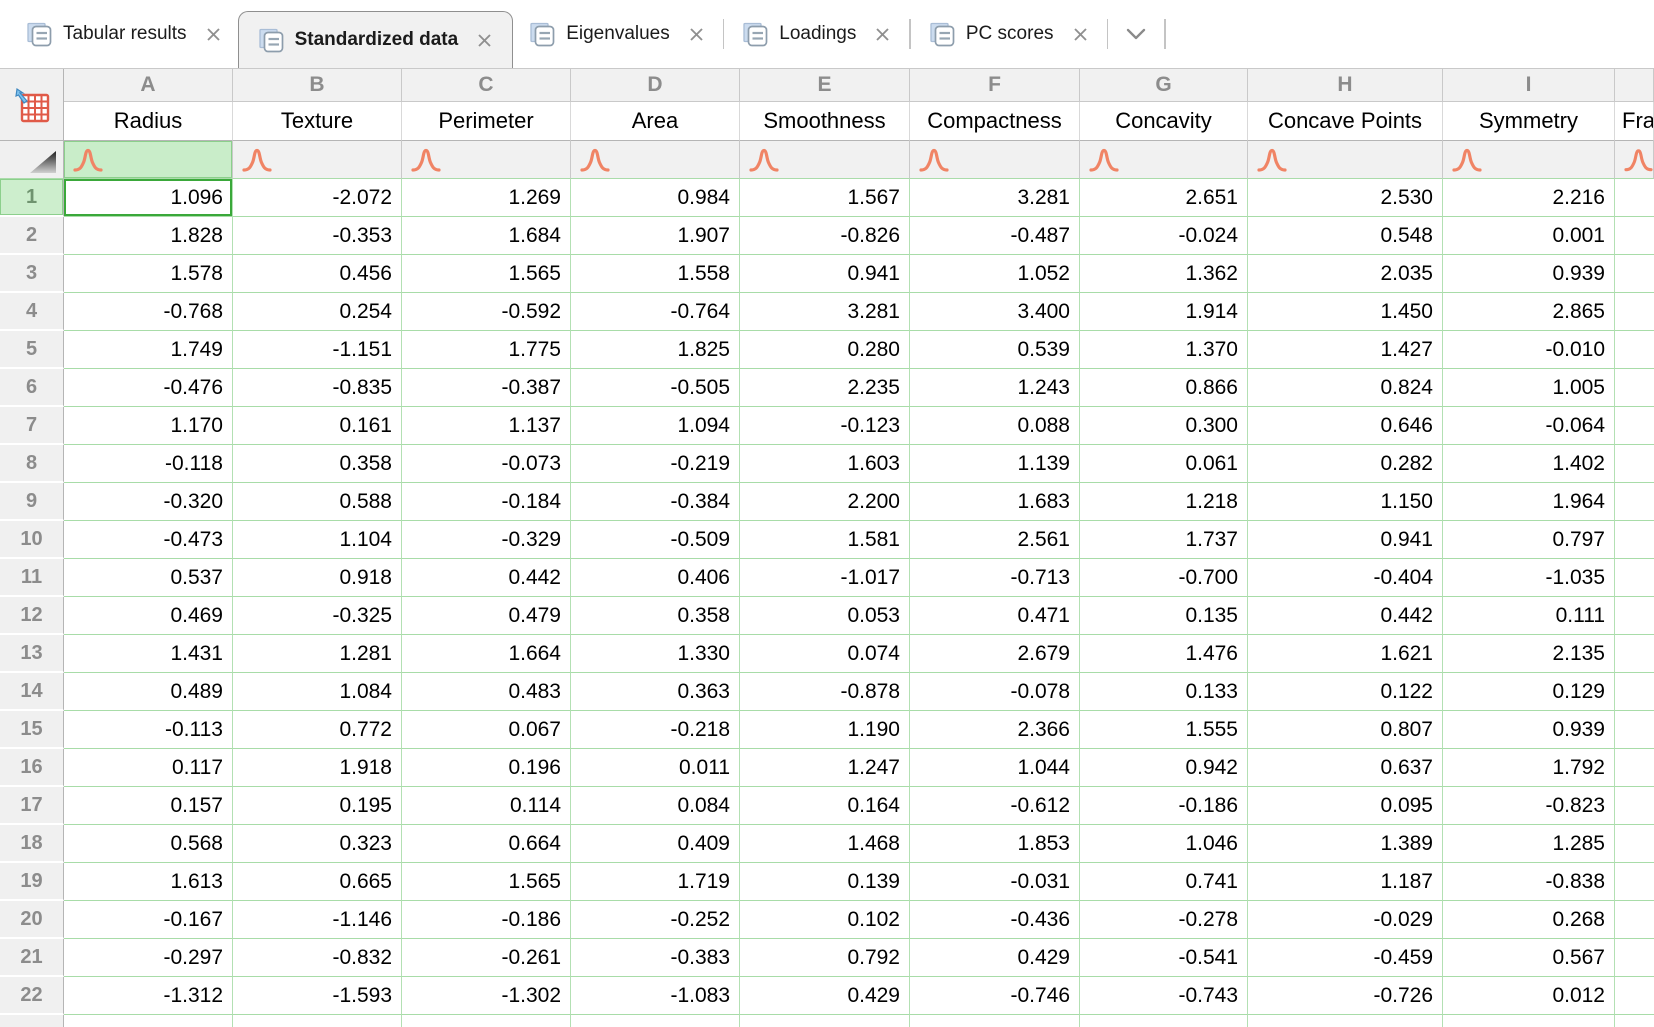 This screenshot has width=1654, height=1027. What do you see at coordinates (655, 806) in the screenshot?
I see `cell: 0.084` at bounding box center [655, 806].